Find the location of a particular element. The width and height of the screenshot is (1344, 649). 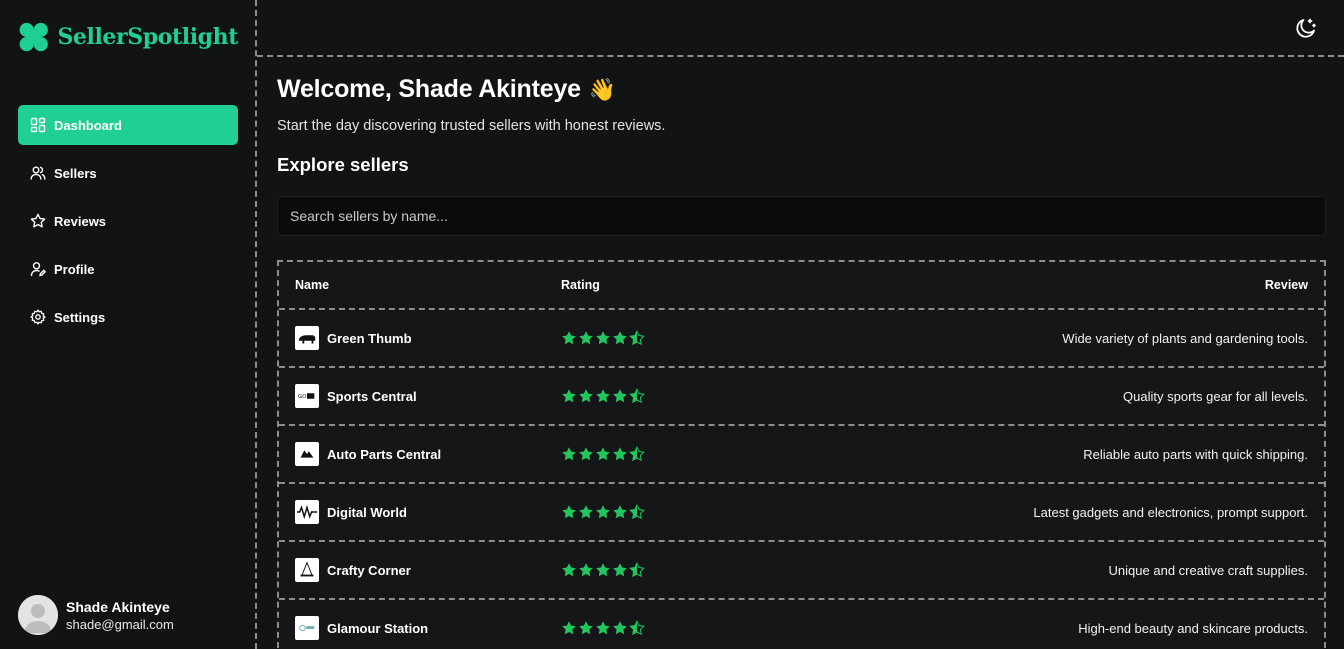

review-text: High-end beauty and skincare products. is located at coordinates (1193, 628).